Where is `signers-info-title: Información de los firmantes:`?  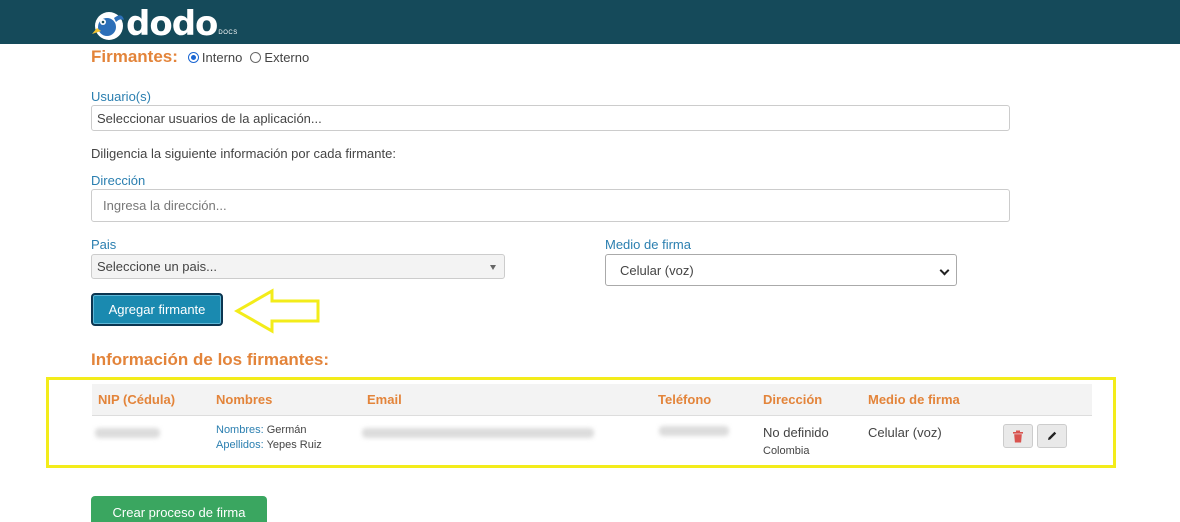 signers-info-title: Información de los firmantes: is located at coordinates (210, 359).